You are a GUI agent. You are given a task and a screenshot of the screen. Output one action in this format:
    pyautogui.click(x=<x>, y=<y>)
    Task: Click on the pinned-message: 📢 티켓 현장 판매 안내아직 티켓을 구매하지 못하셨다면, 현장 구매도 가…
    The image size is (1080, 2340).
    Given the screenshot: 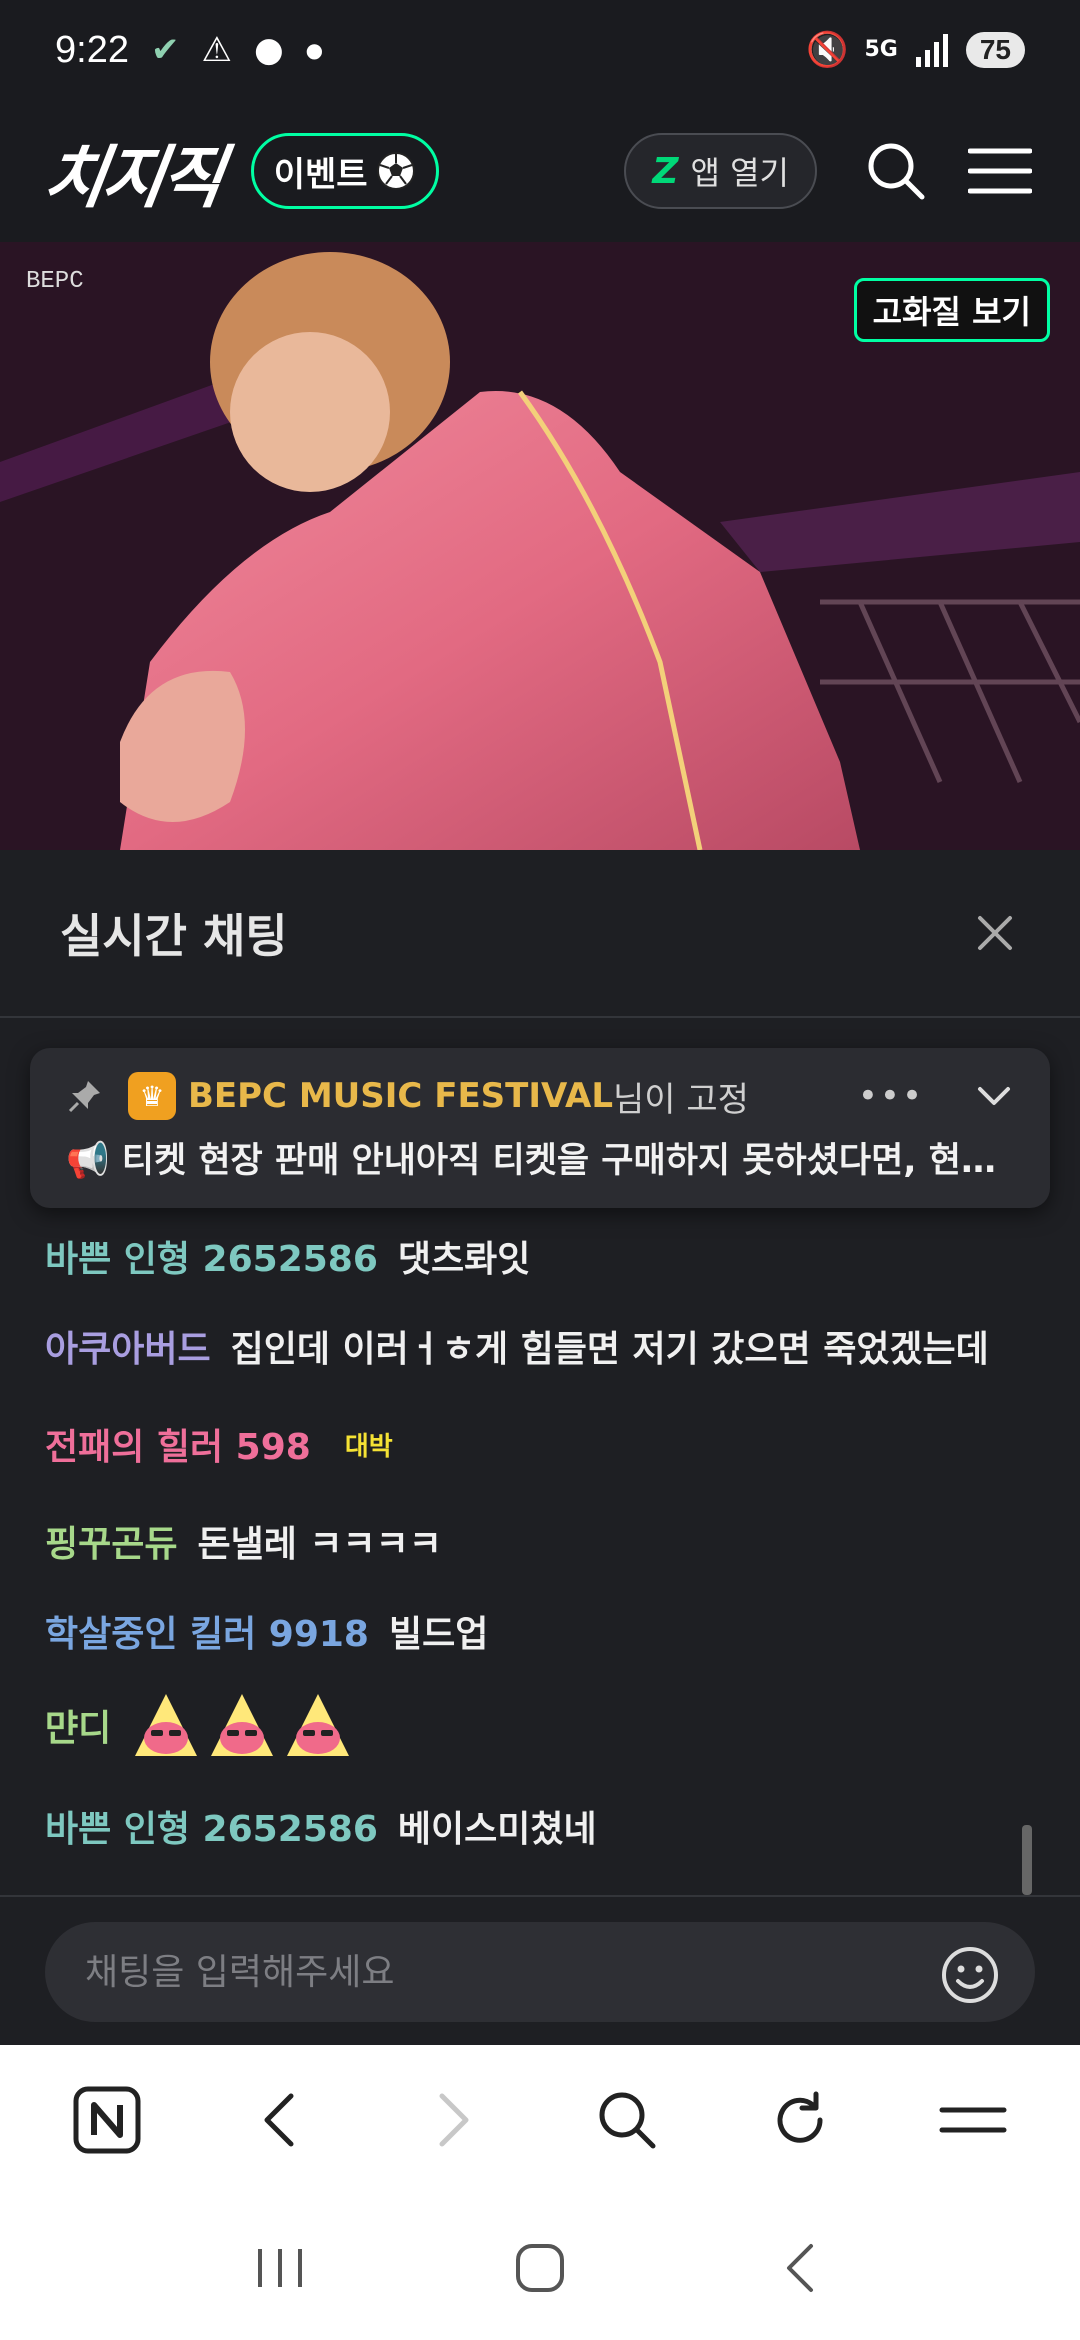 What is the action you would take?
    pyautogui.click(x=541, y=1161)
    